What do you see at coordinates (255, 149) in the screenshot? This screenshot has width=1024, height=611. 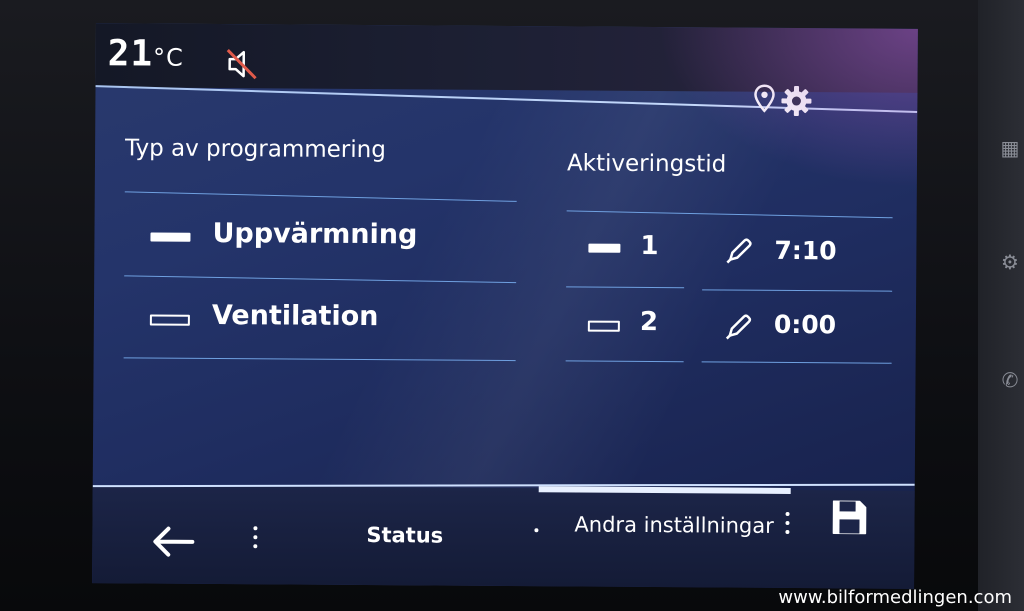 I see `programming-type-header: Typ av programmering` at bounding box center [255, 149].